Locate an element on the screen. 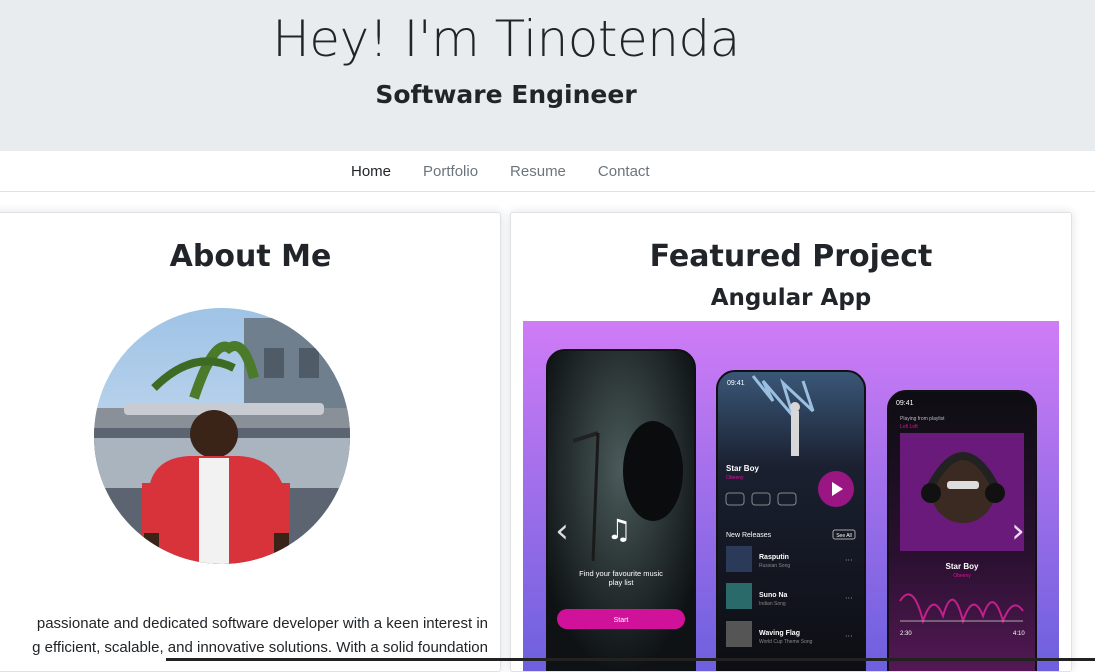  chevron-right-icon: › is located at coordinates (1018, 531).